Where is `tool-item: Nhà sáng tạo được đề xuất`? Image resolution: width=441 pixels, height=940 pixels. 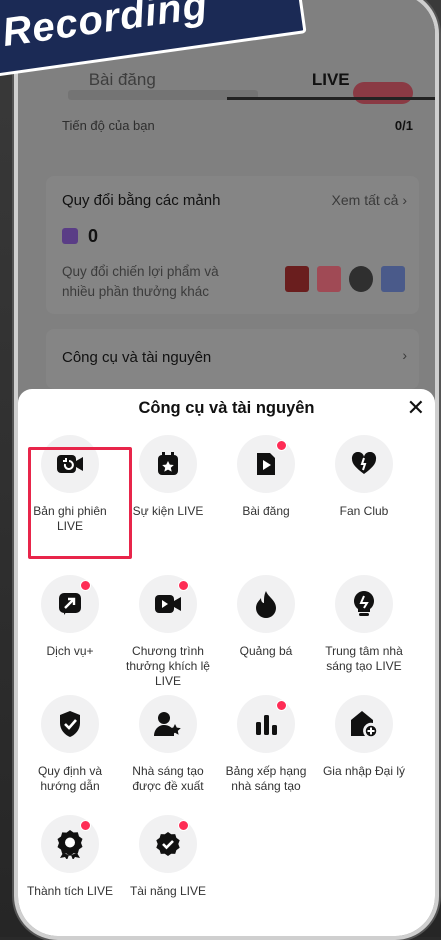
tool-item: Nhà sáng tạo được đề xuất is located at coordinates (168, 744).